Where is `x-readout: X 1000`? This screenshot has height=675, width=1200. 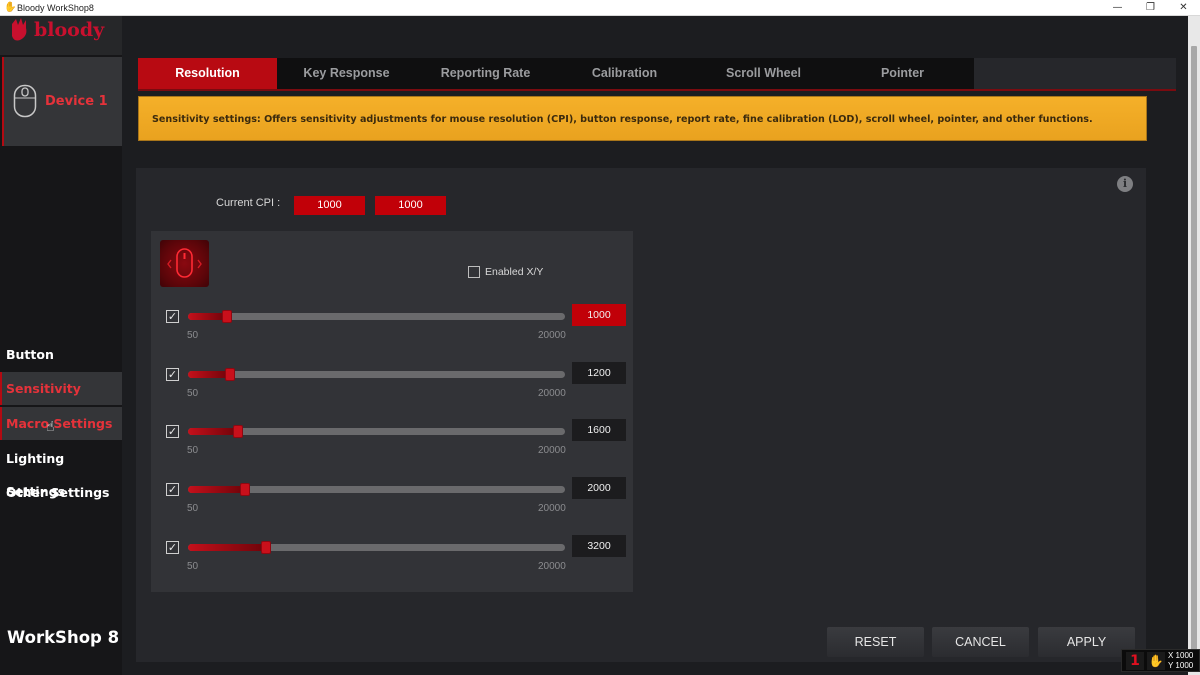 x-readout: X 1000 is located at coordinates (1181, 655).